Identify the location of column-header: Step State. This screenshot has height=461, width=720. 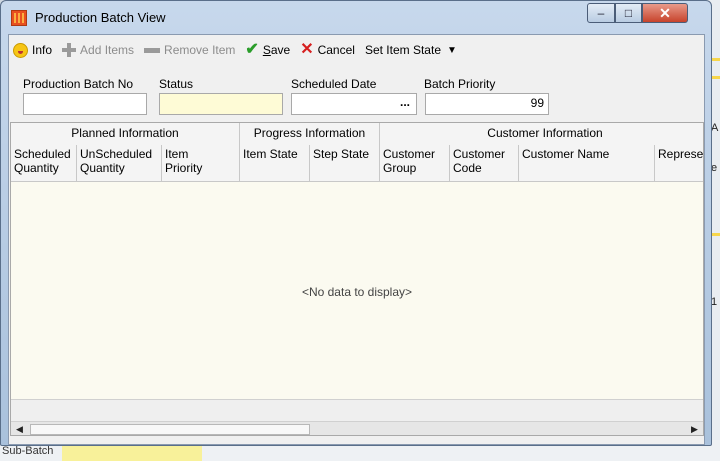
(345, 163).